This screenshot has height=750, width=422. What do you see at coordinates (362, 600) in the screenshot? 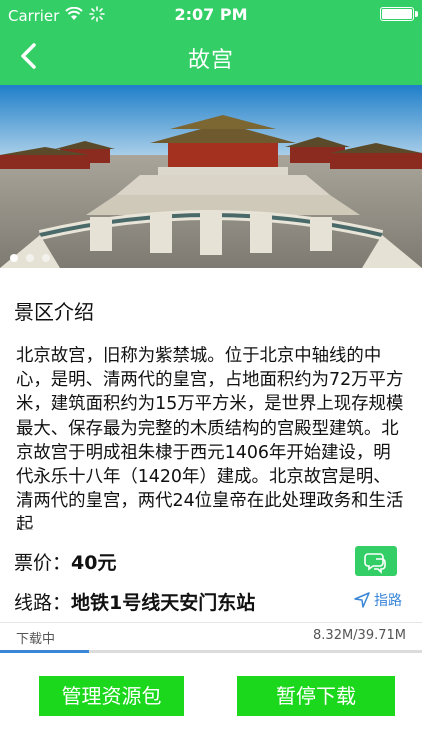
I see `location-arrow-icon` at bounding box center [362, 600].